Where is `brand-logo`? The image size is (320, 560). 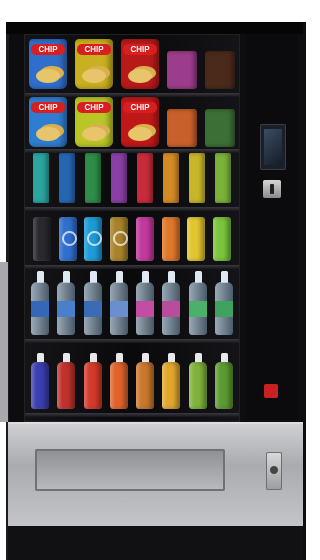
brand-logo is located at coordinates (271, 391).